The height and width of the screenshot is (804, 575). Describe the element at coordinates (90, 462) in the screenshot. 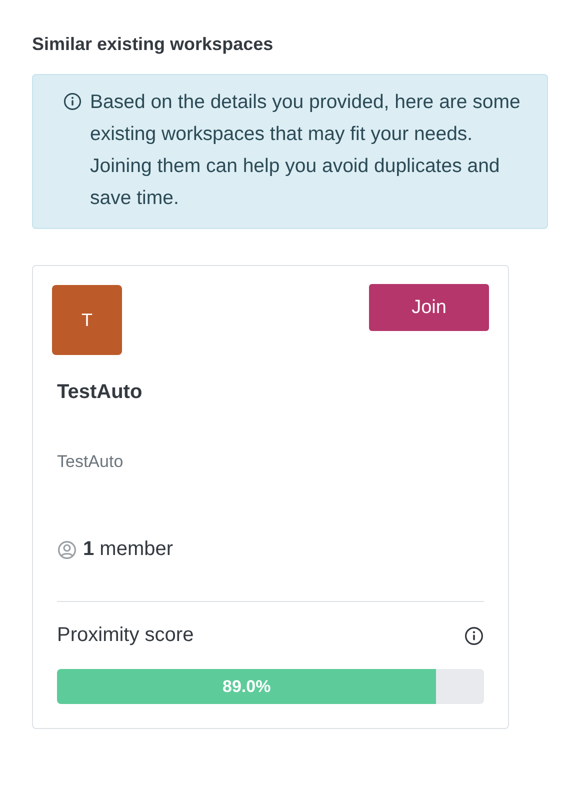

I see `workspace-description: TestAuto` at that location.